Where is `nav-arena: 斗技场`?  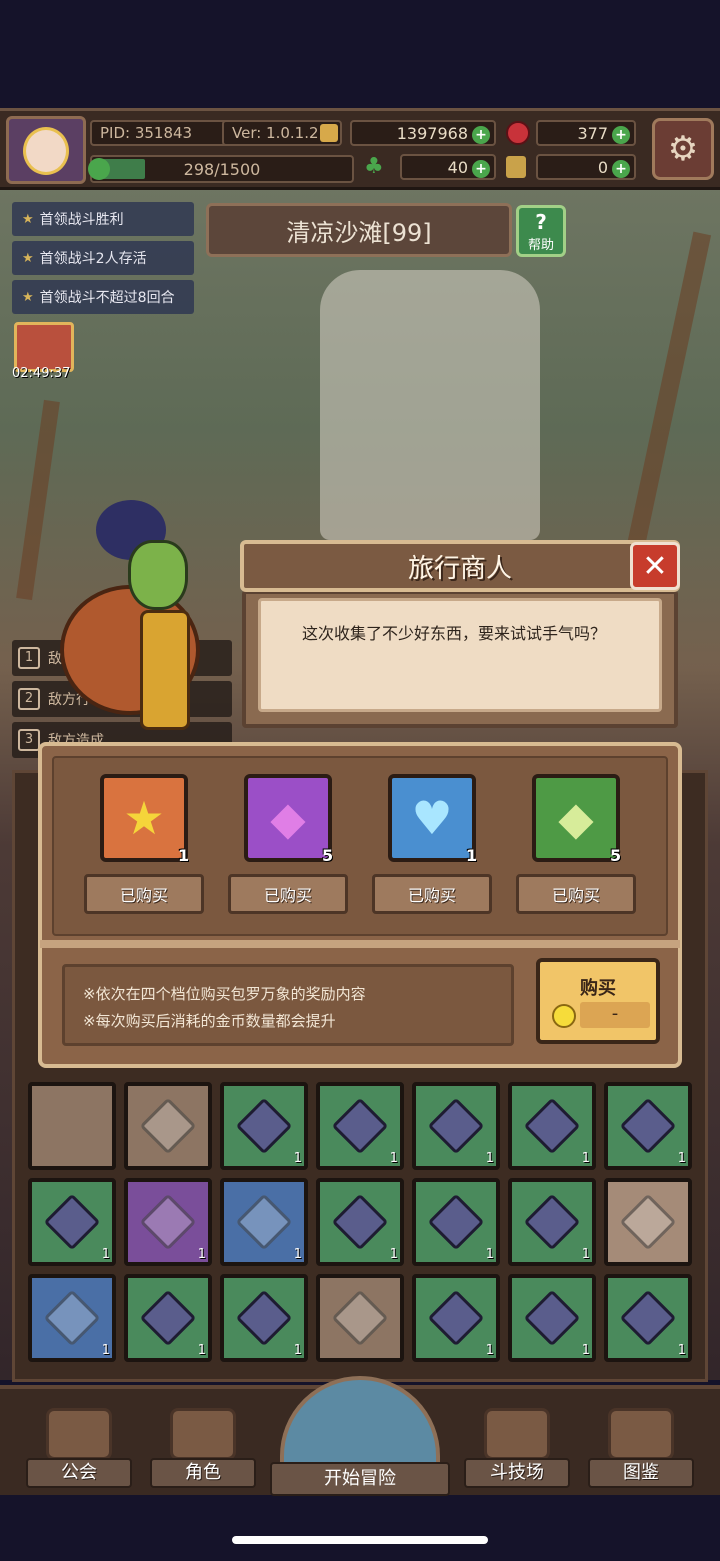 nav-arena: 斗技场 is located at coordinates (517, 1445).